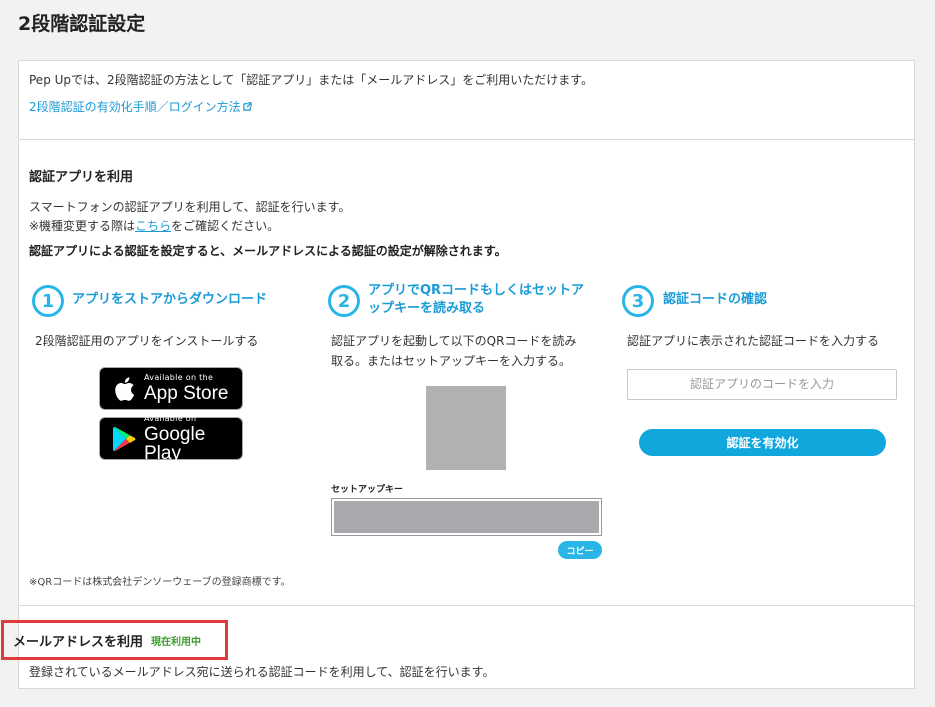 The width and height of the screenshot is (935, 707). What do you see at coordinates (580, 550) in the screenshot?
I see `copy-button: コピー` at bounding box center [580, 550].